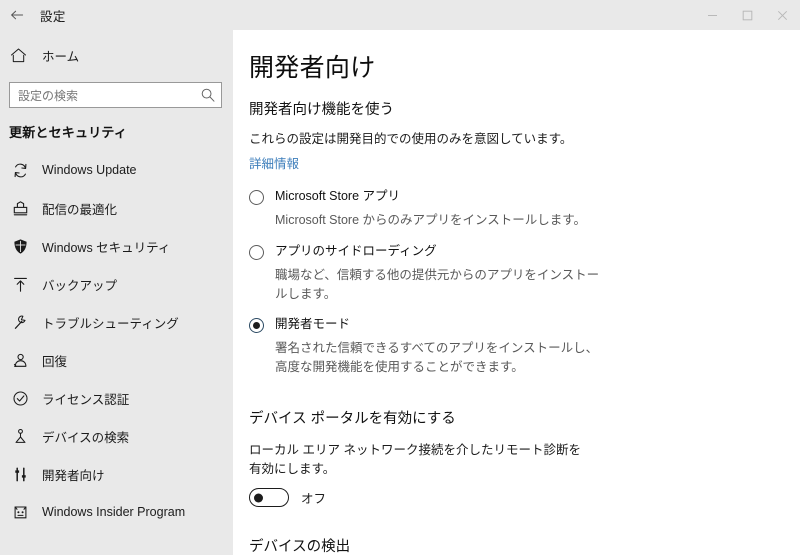  Describe the element at coordinates (61, 56) in the screenshot. I see `sidebar-home-label: ホーム` at that location.